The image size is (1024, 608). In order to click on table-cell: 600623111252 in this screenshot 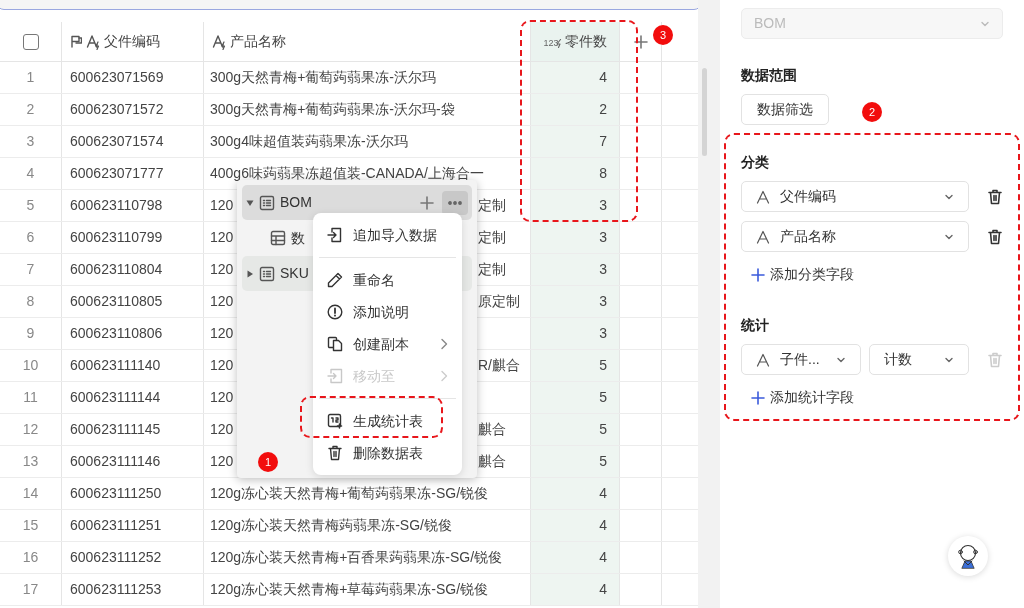, I will do `click(133, 557)`.